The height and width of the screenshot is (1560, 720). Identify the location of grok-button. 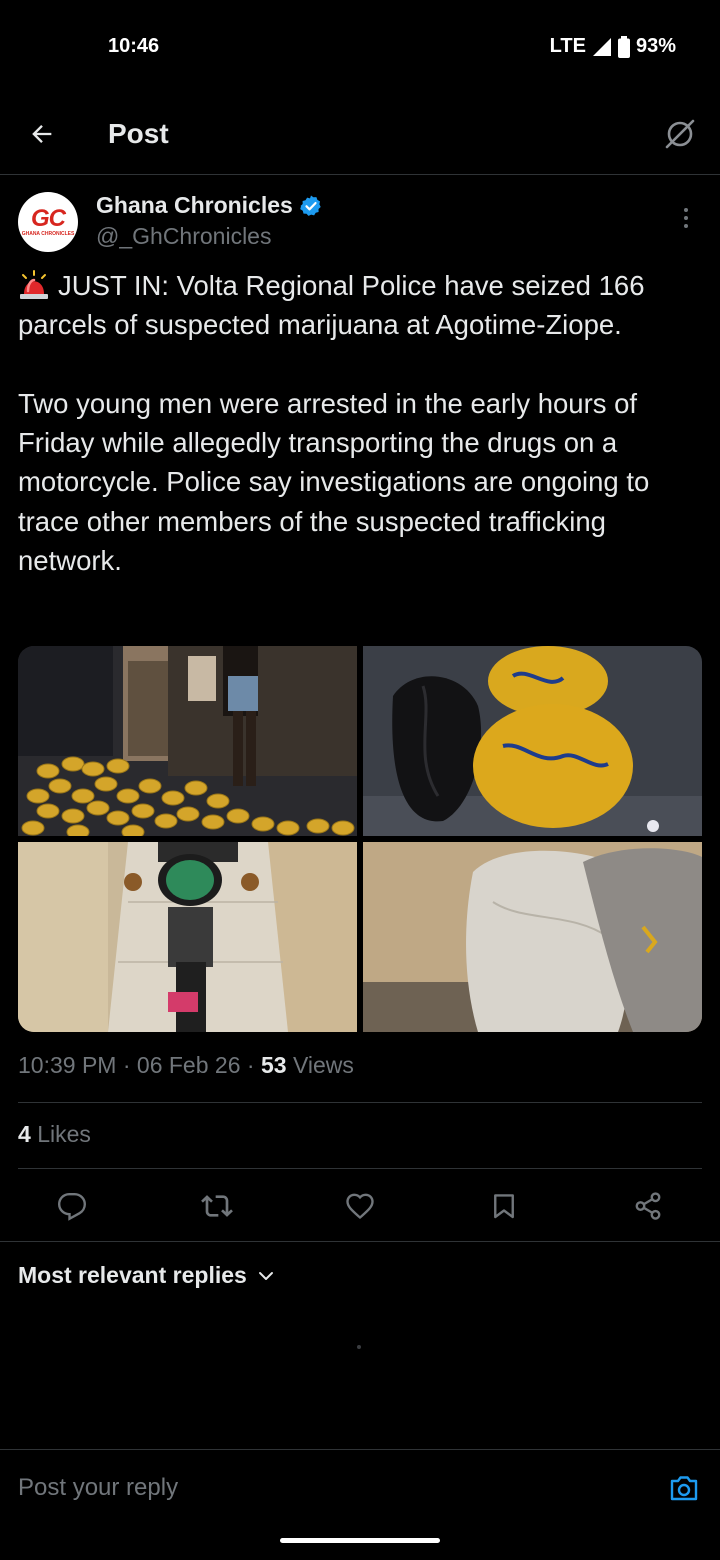
(680, 134).